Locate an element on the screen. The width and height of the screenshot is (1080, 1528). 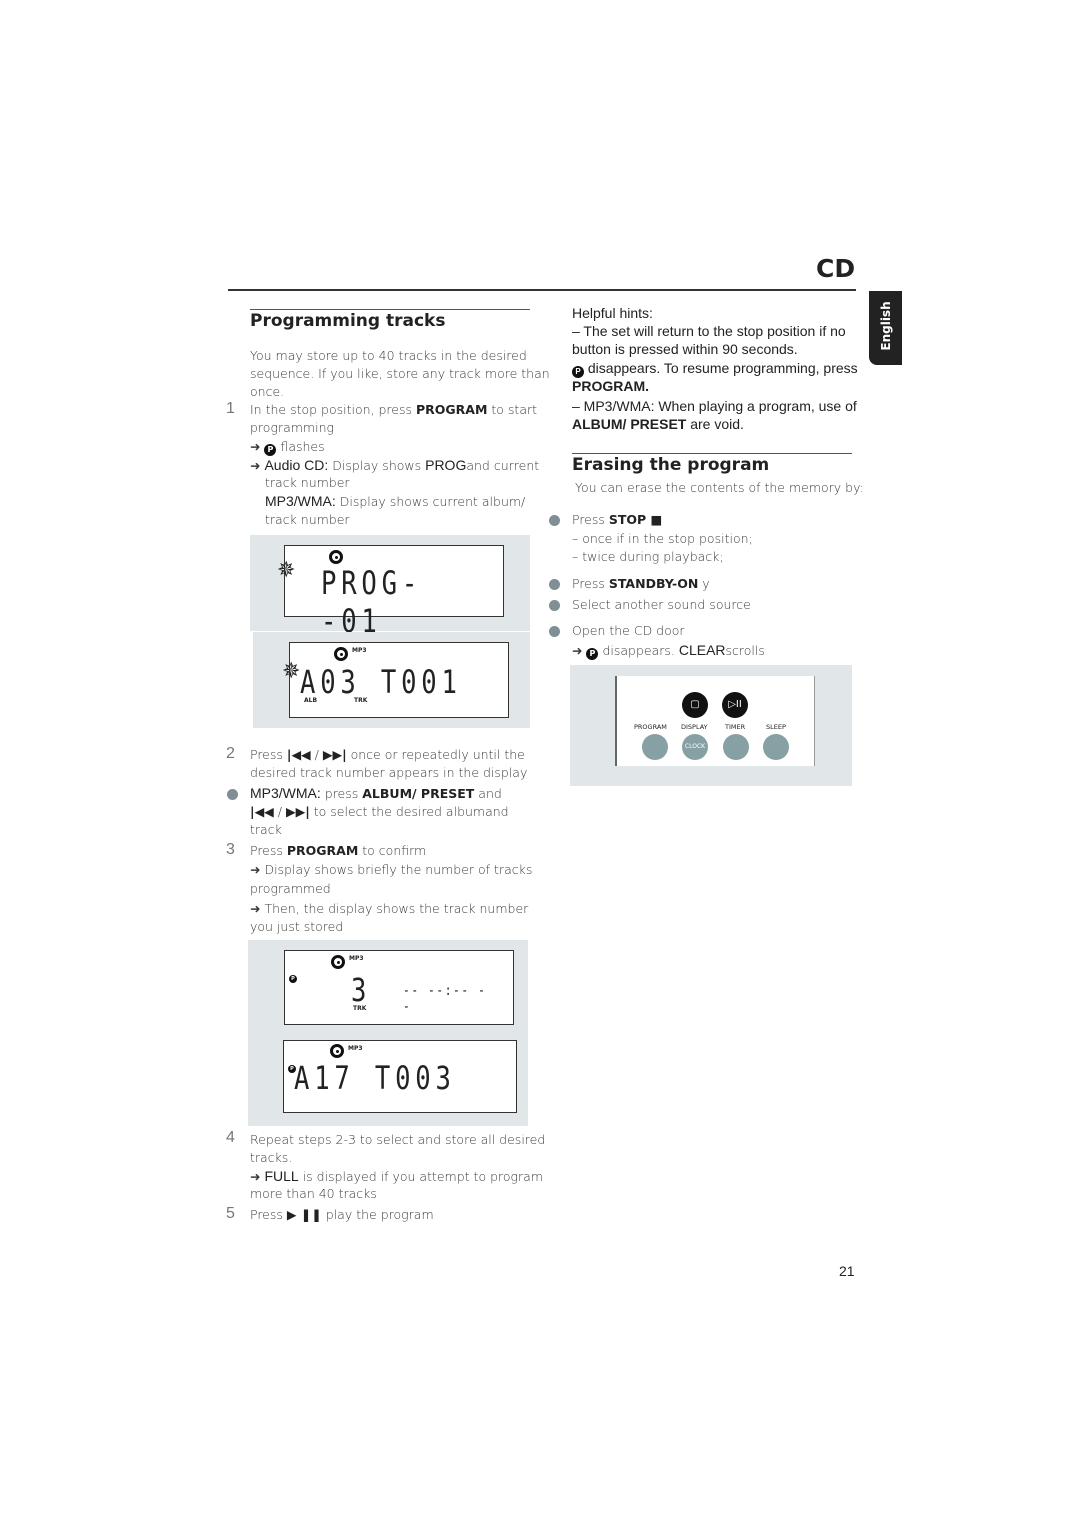
text-span: and current is located at coordinates (503, 465).